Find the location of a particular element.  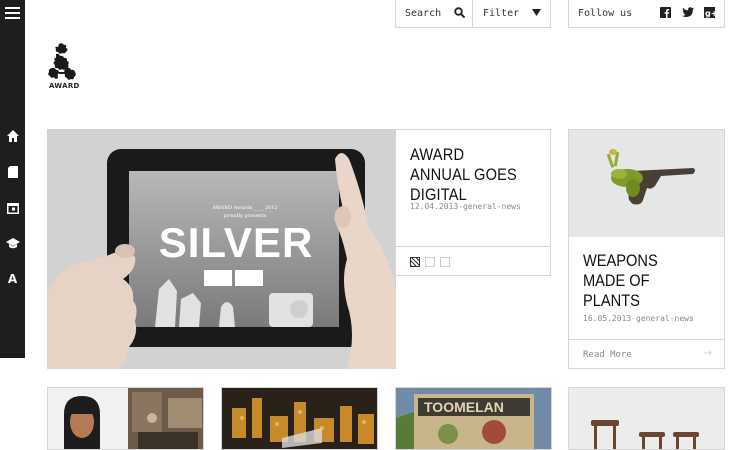

filter-dropdown: Filter is located at coordinates (511, 14).